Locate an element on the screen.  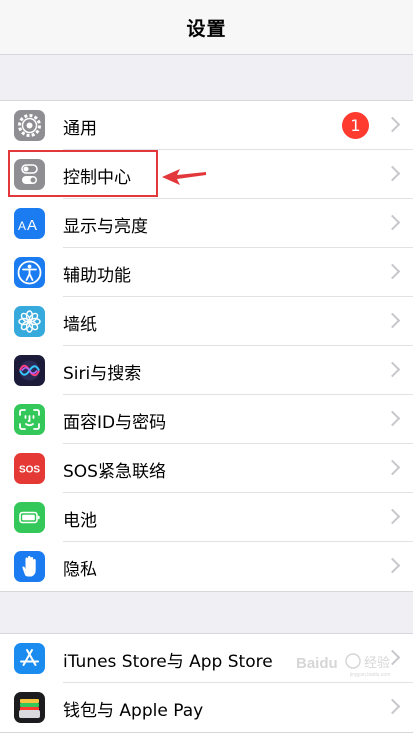
siri-icon is located at coordinates (29, 370).